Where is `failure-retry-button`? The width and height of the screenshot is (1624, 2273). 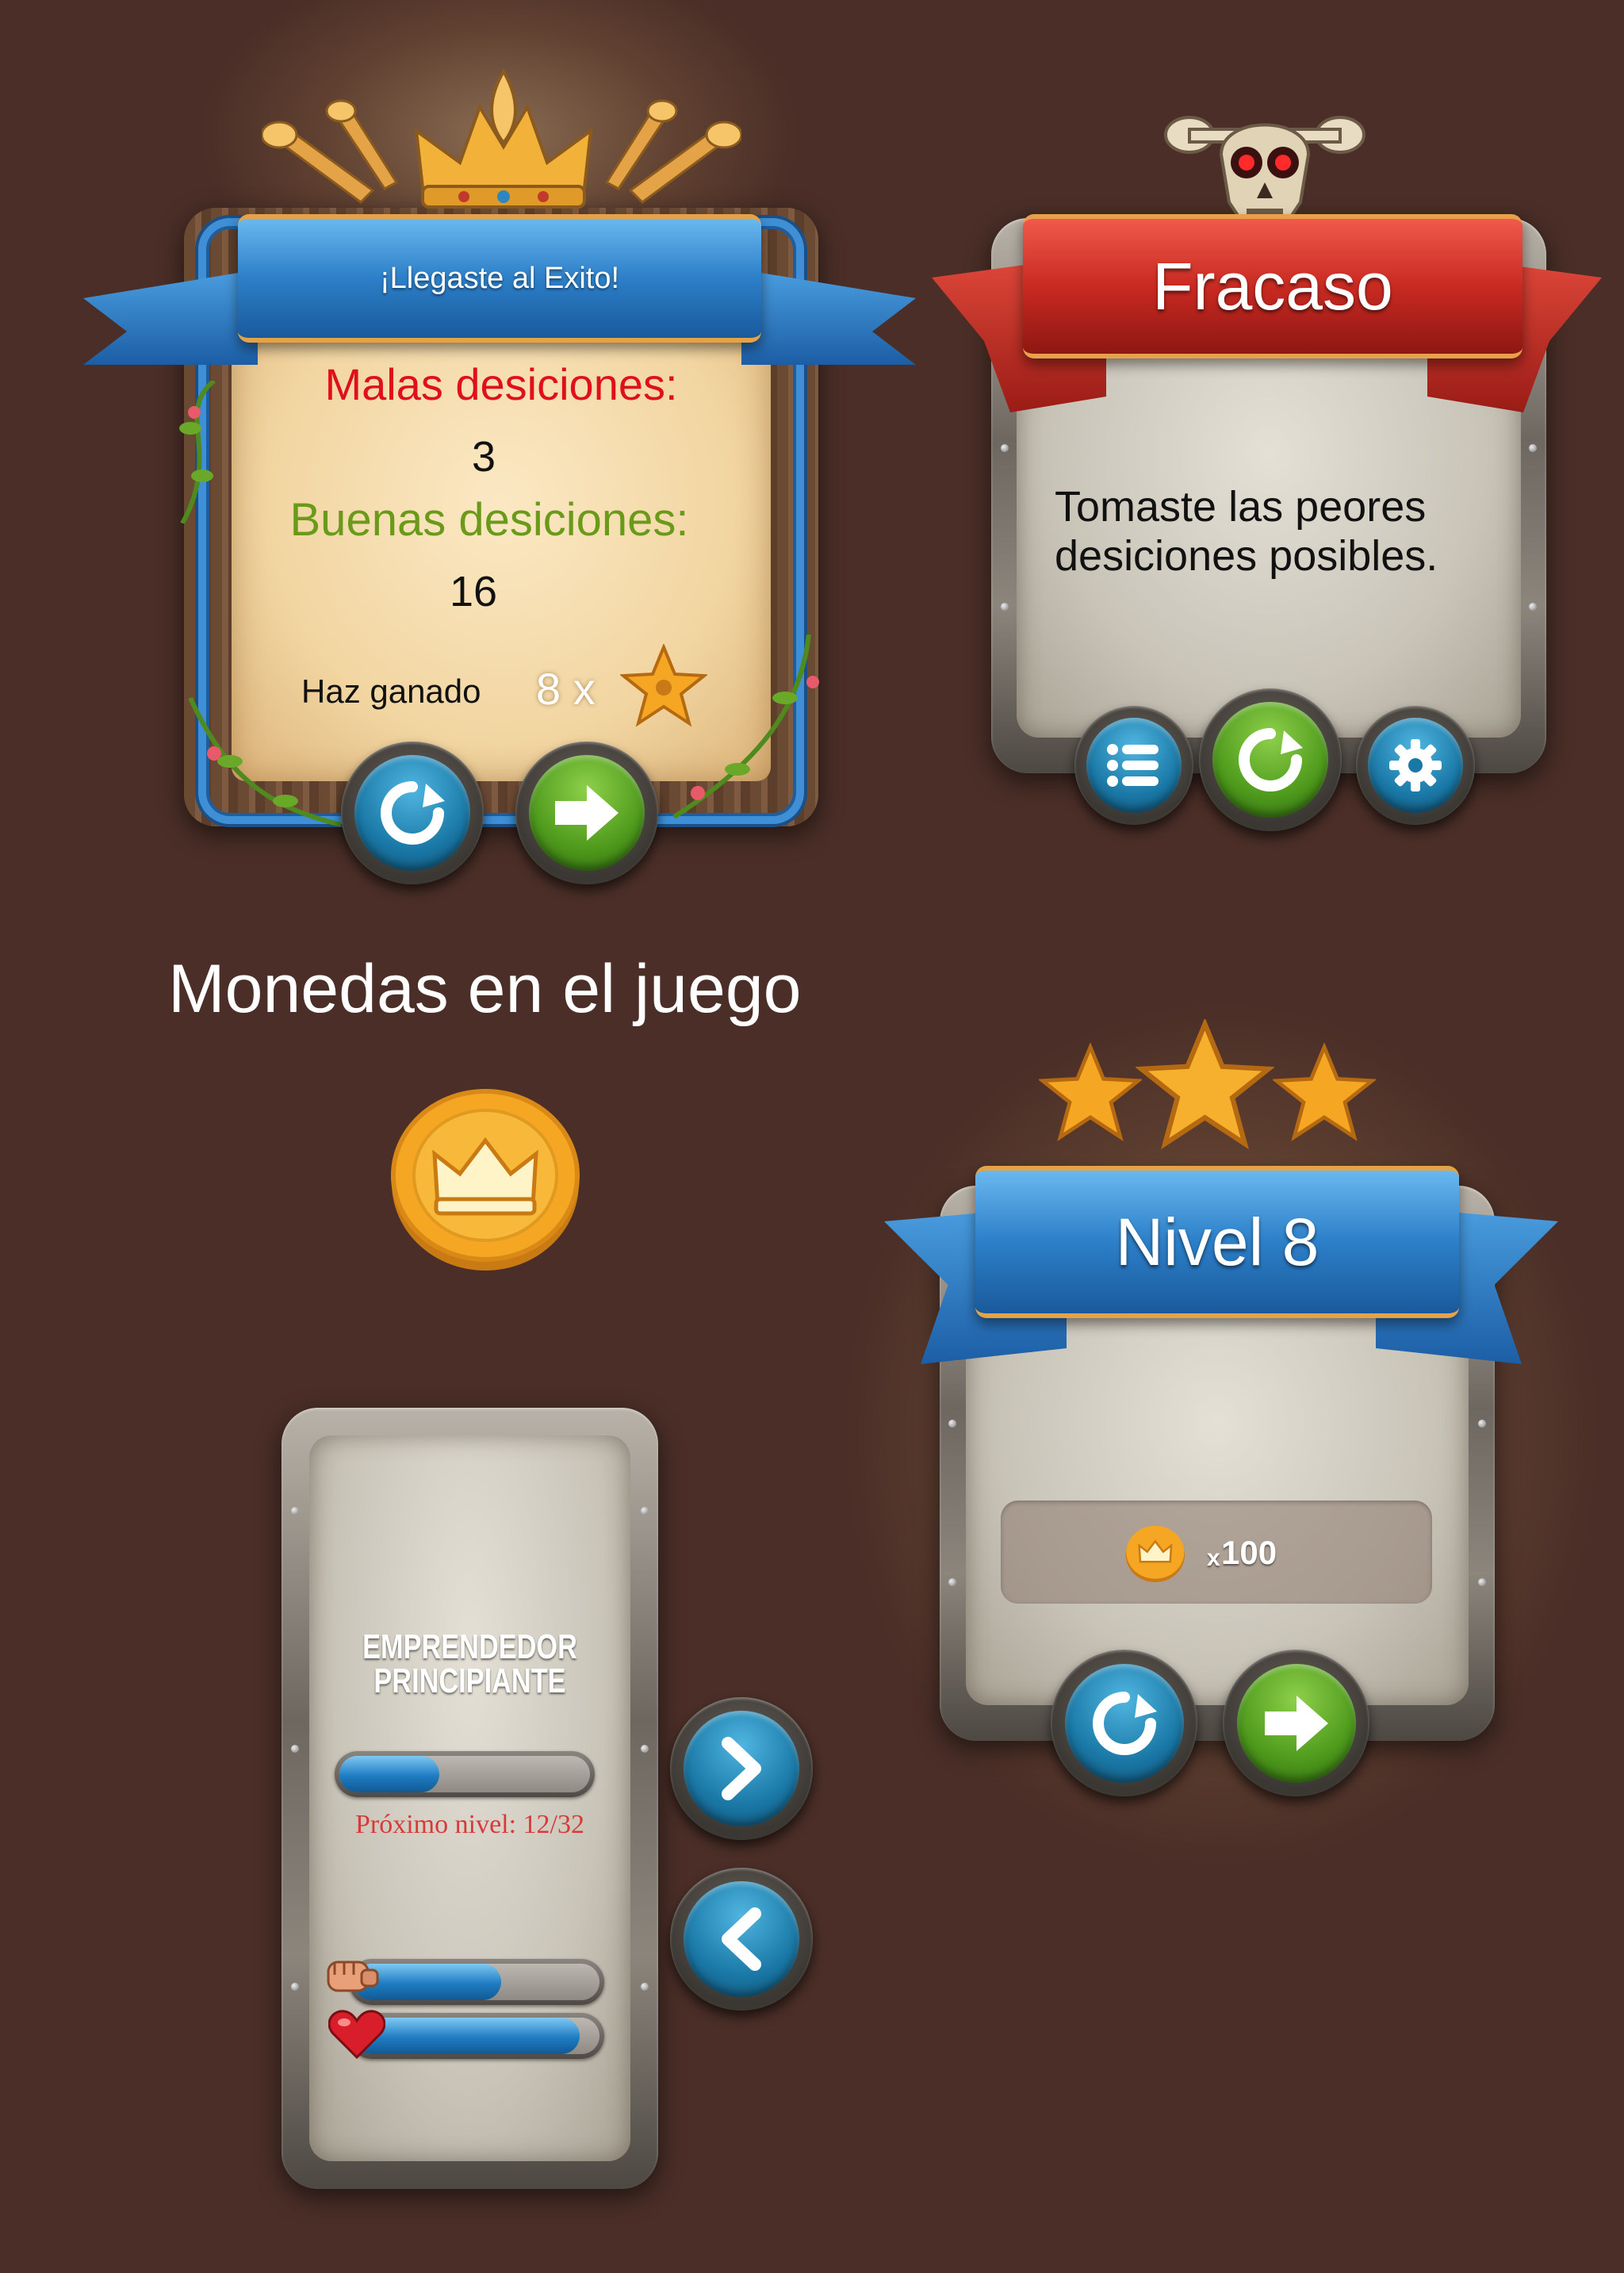
failure-retry-button is located at coordinates (1270, 759).